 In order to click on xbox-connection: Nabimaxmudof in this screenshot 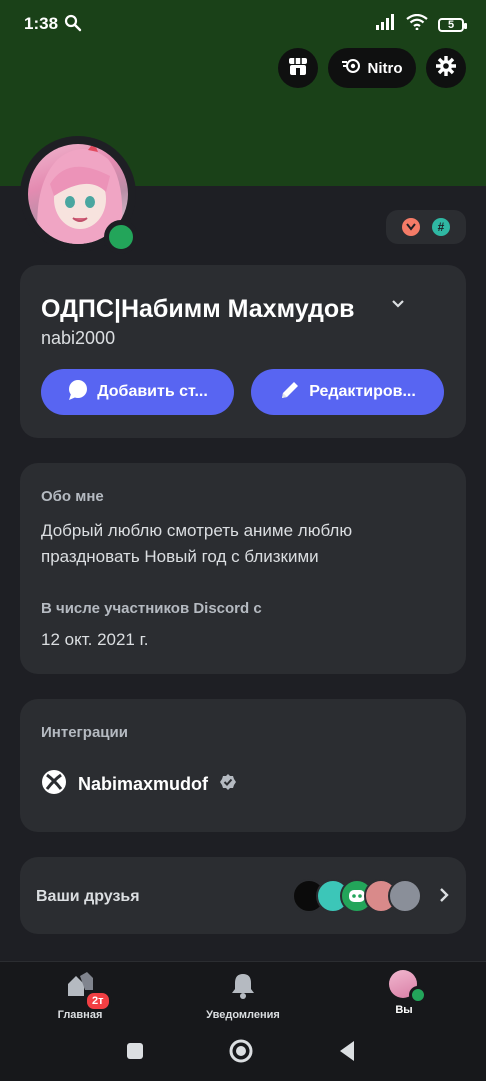, I will do `click(139, 784)`.